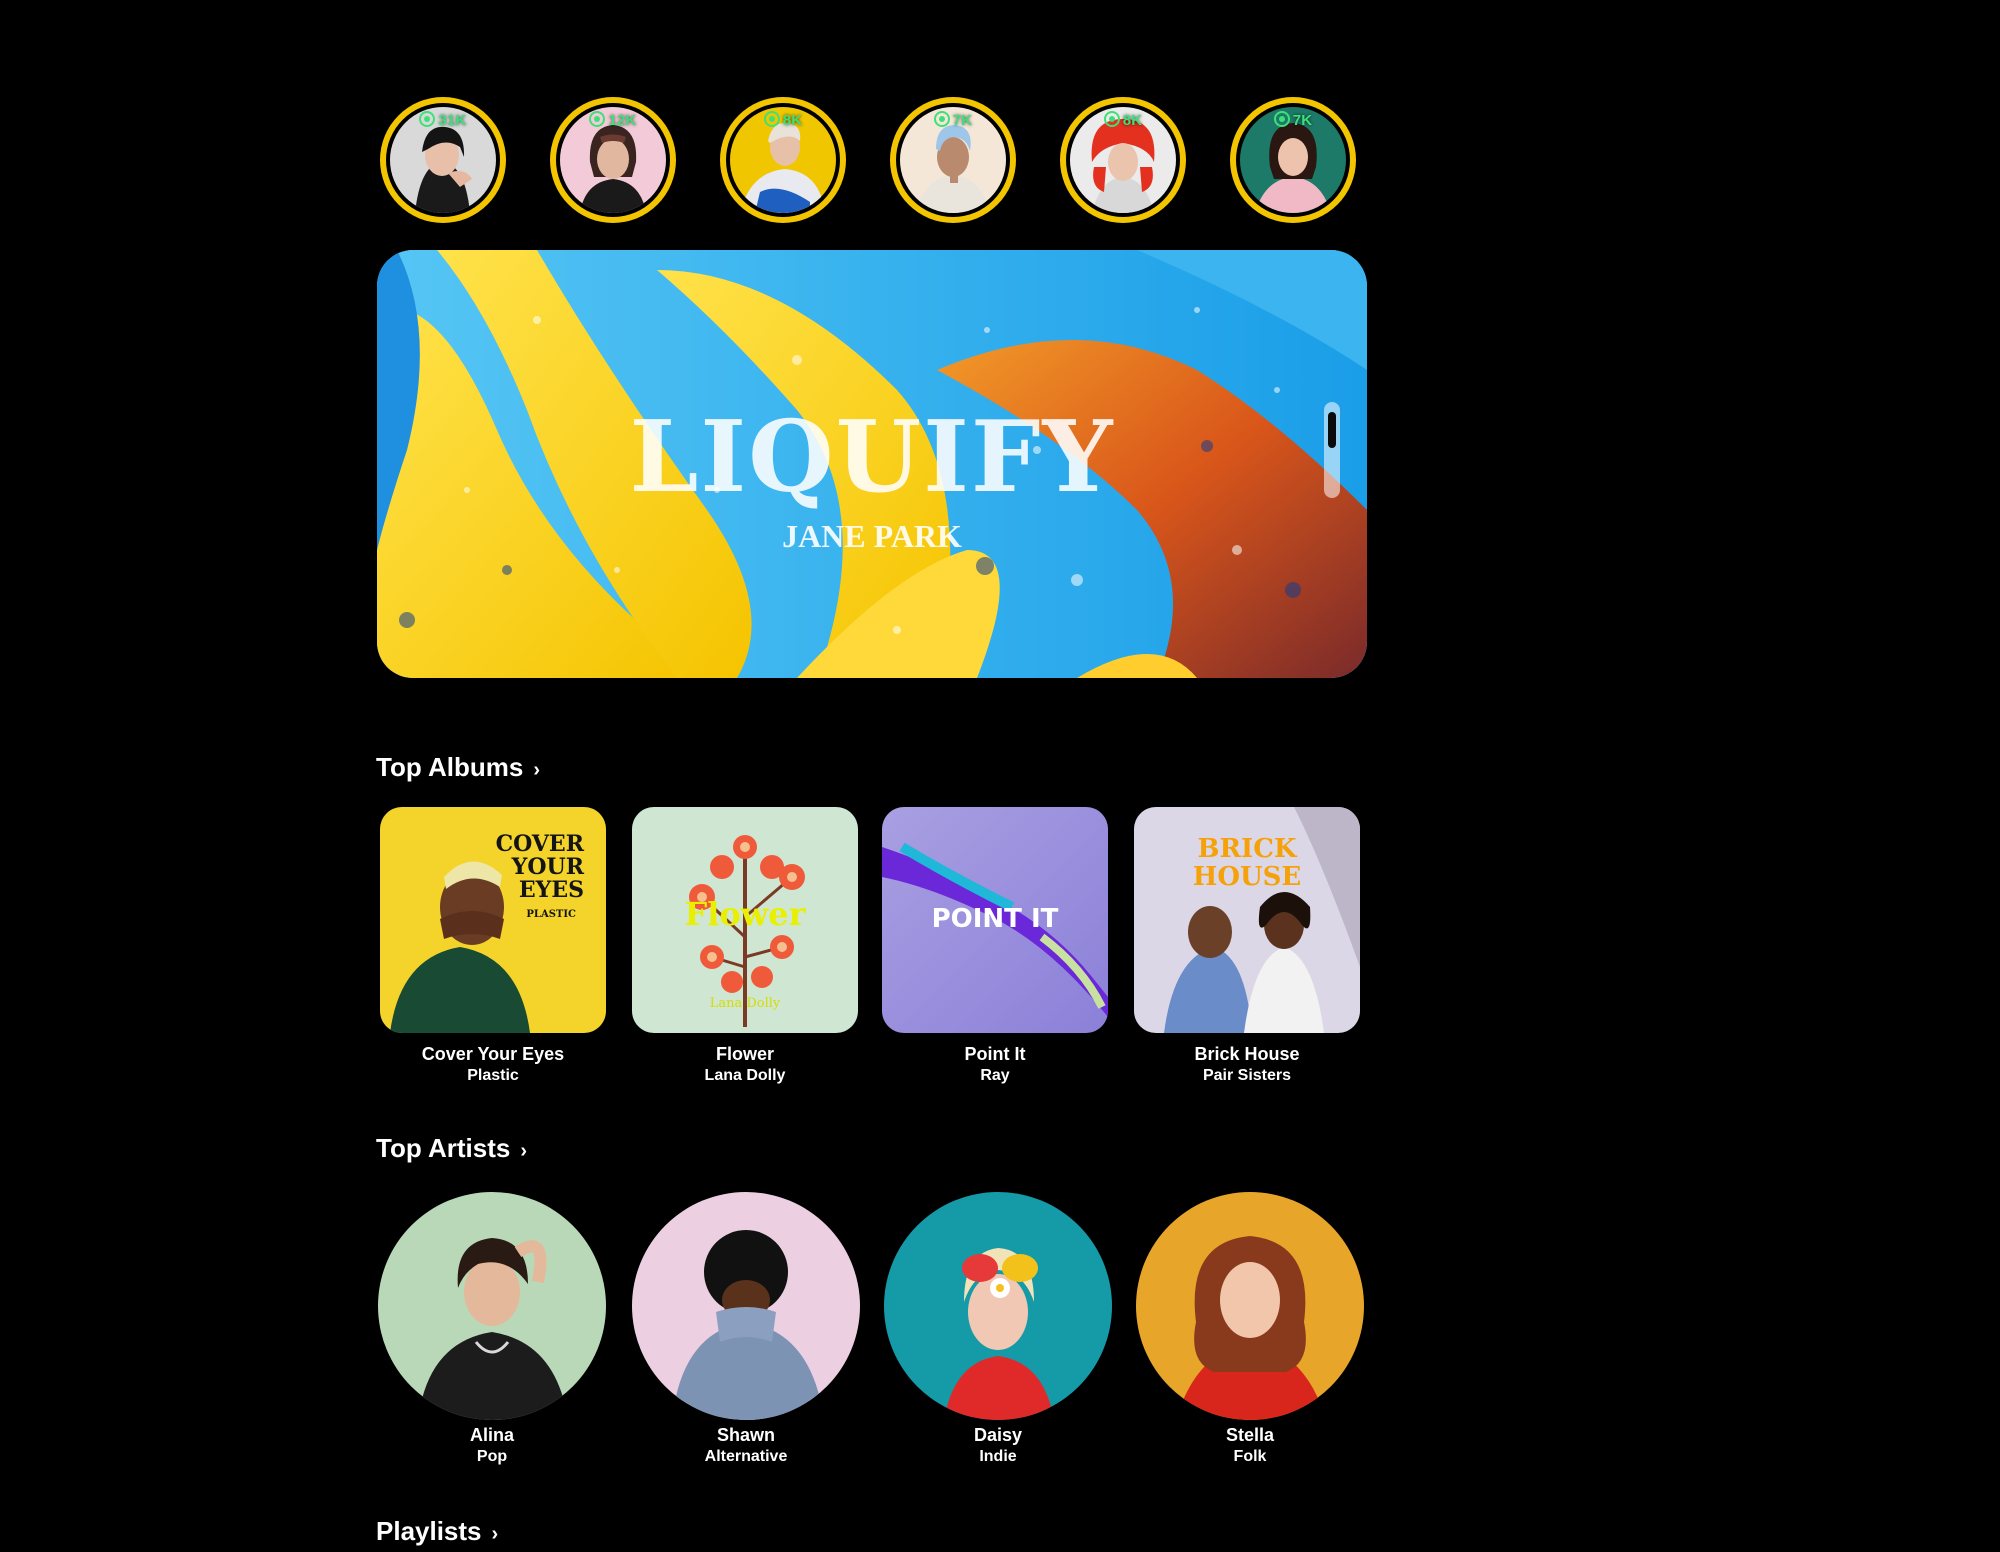  I want to click on album-artist: Ray, so click(995, 1075).